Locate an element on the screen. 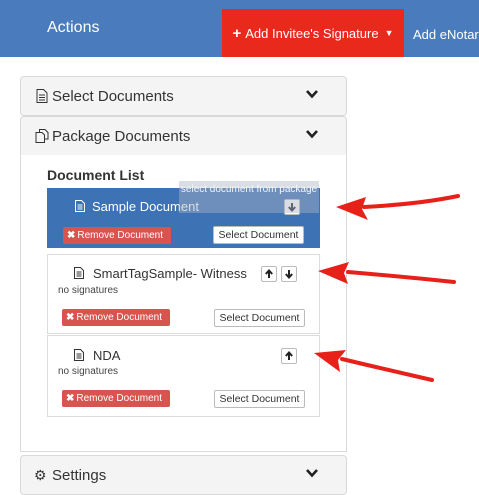 The image size is (479, 495). move-down-button is located at coordinates (289, 274).